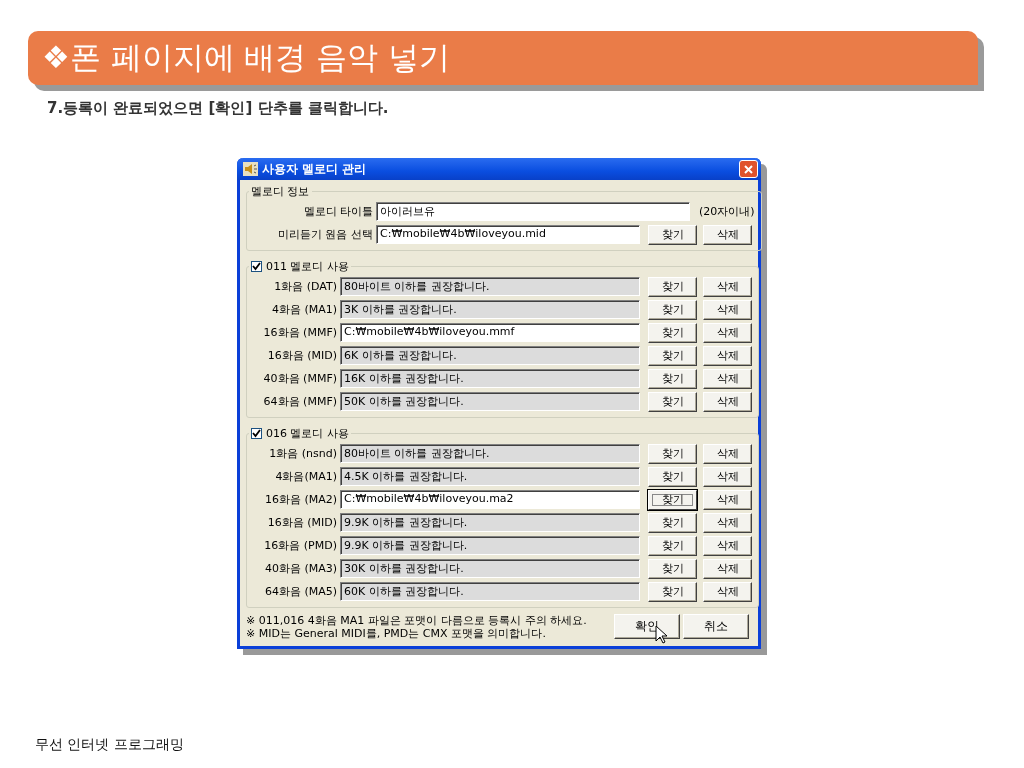  I want to click on close-icon, so click(748, 169).